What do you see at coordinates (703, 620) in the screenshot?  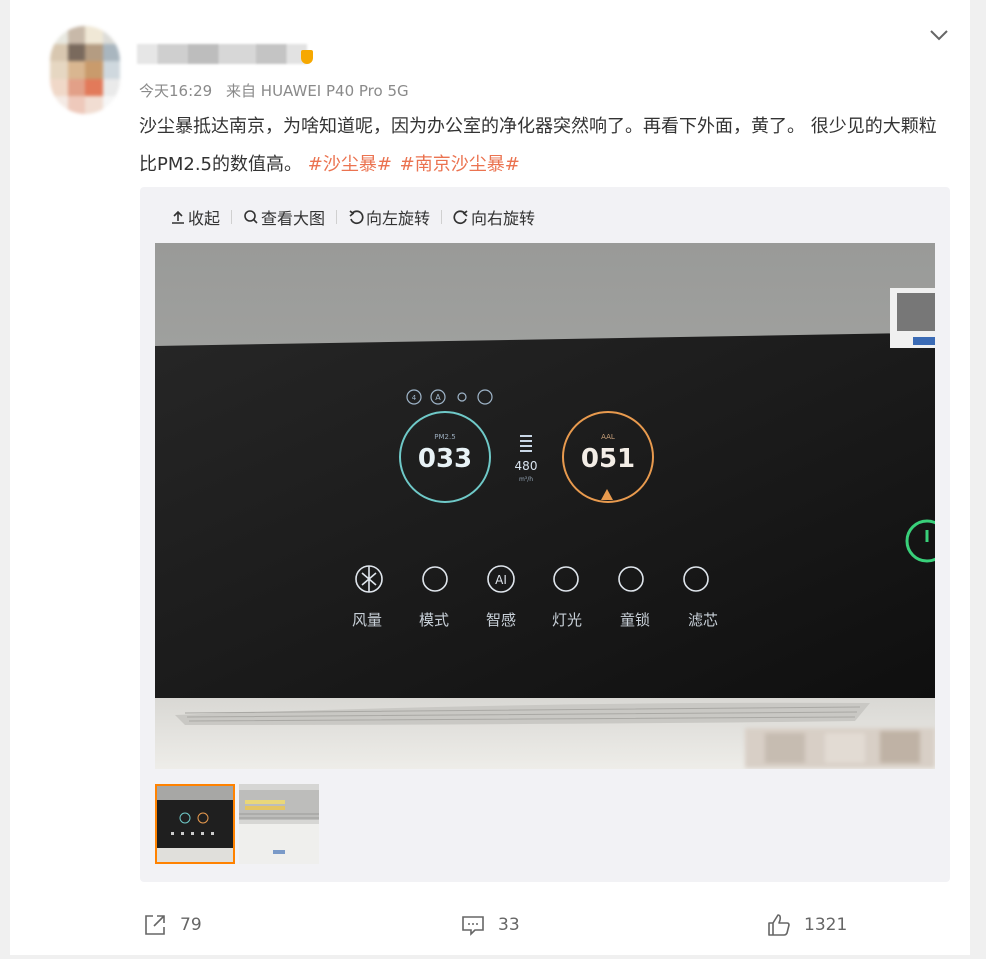 I see `filter-label: 滤芯` at bounding box center [703, 620].